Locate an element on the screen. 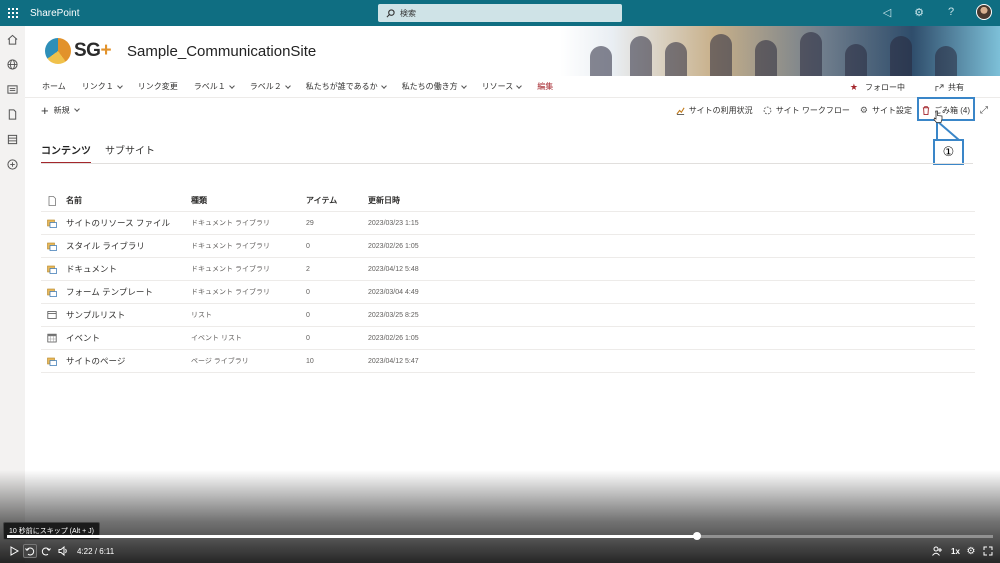  nav-item-who-we-are: 私たちが誰であるか is located at coordinates (346, 86).